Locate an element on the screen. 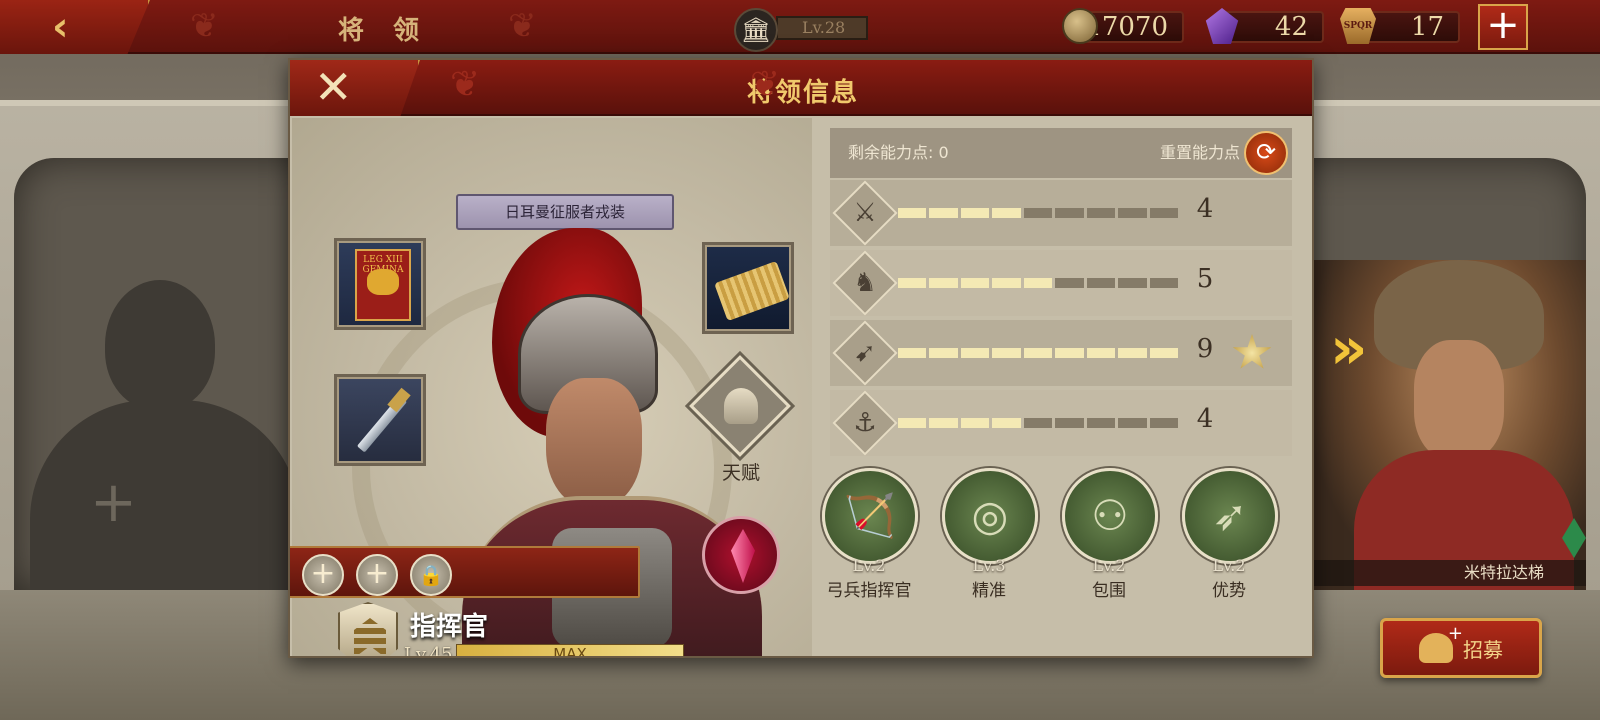 Image resolution: width=1600 pixels, height=720 pixels. skill-archer-commander: 🏹 is located at coordinates (870, 516).